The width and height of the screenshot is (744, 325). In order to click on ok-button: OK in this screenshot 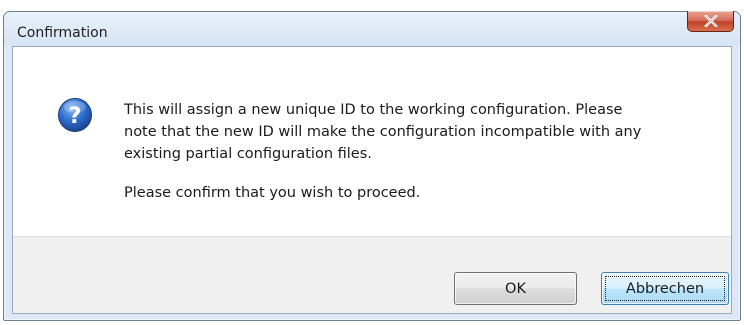, I will do `click(515, 288)`.